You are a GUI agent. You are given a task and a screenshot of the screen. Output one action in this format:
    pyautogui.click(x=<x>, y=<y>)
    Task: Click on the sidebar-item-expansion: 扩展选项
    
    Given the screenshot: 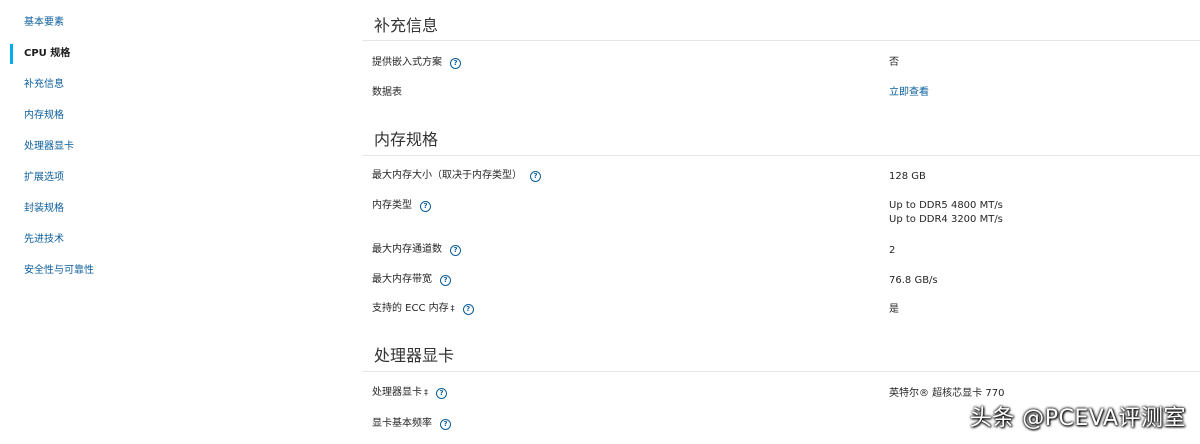 What is the action you would take?
    pyautogui.click(x=44, y=178)
    